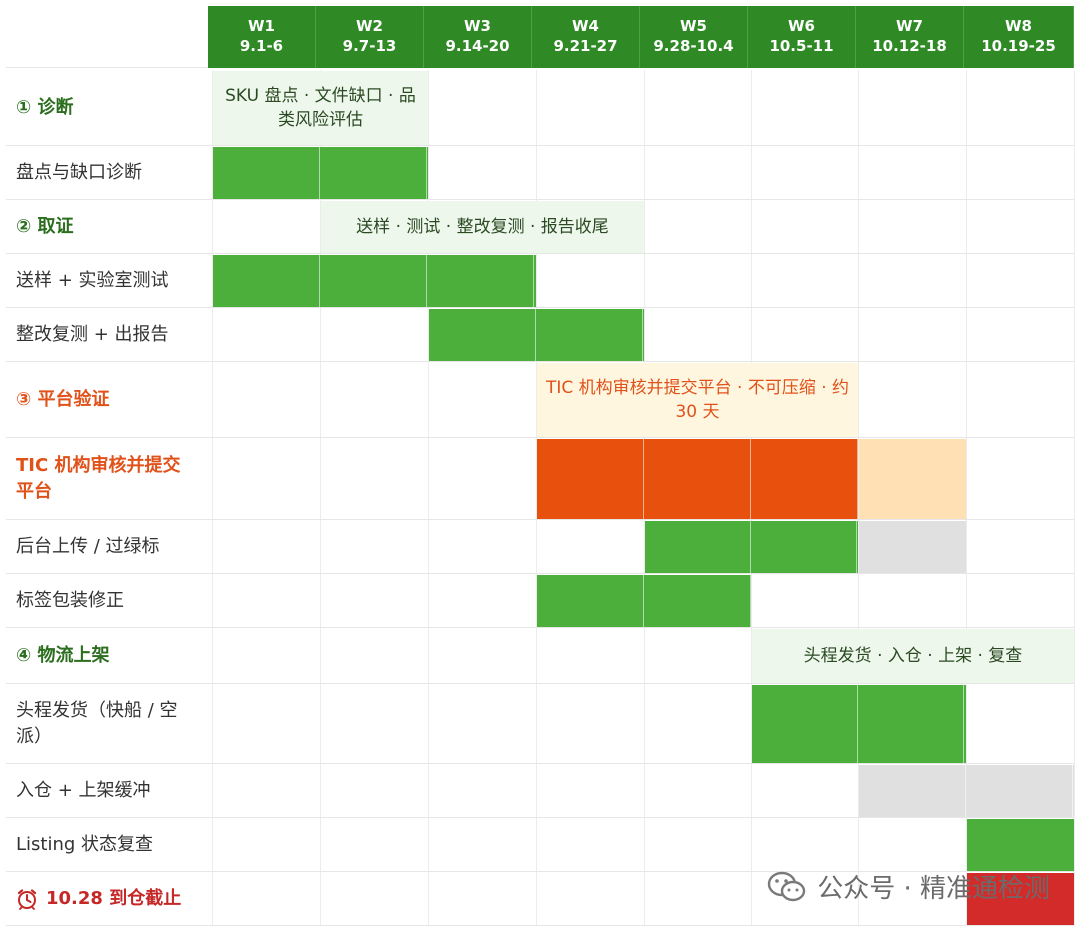  Describe the element at coordinates (697, 479) in the screenshot. I see `gantt-bar-orange` at that location.